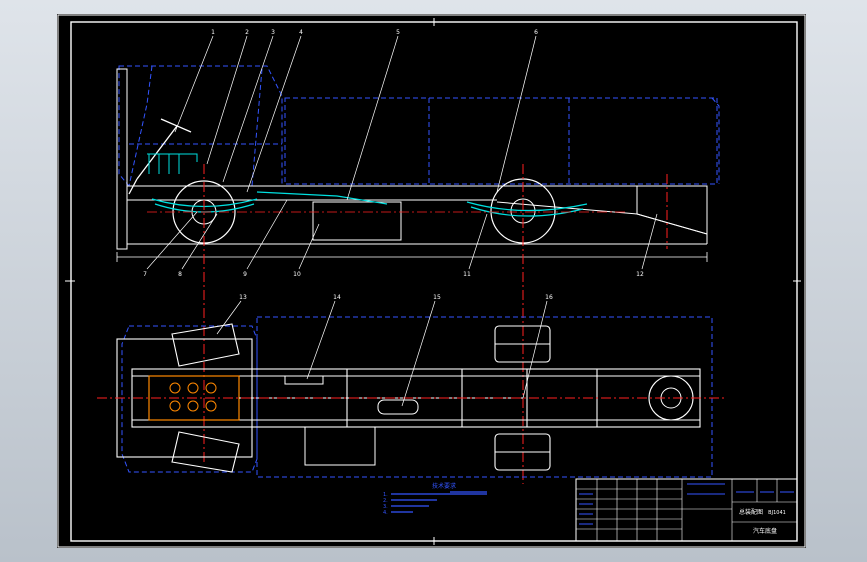 This screenshot has width=867, height=562. What do you see at coordinates (686, 504) in the screenshot?
I see `title-block-text-strokes` at bounding box center [686, 504].